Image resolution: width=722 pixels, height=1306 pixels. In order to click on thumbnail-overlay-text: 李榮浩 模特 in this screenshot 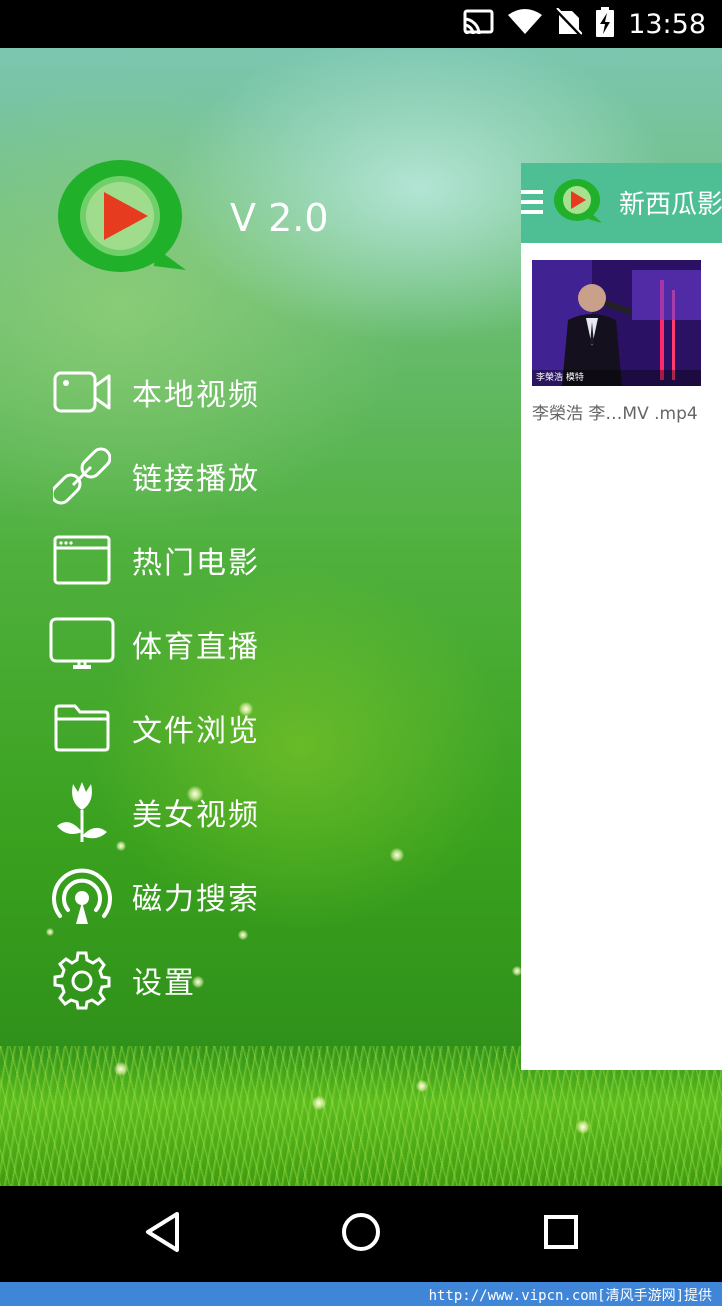, I will do `click(560, 378)`.